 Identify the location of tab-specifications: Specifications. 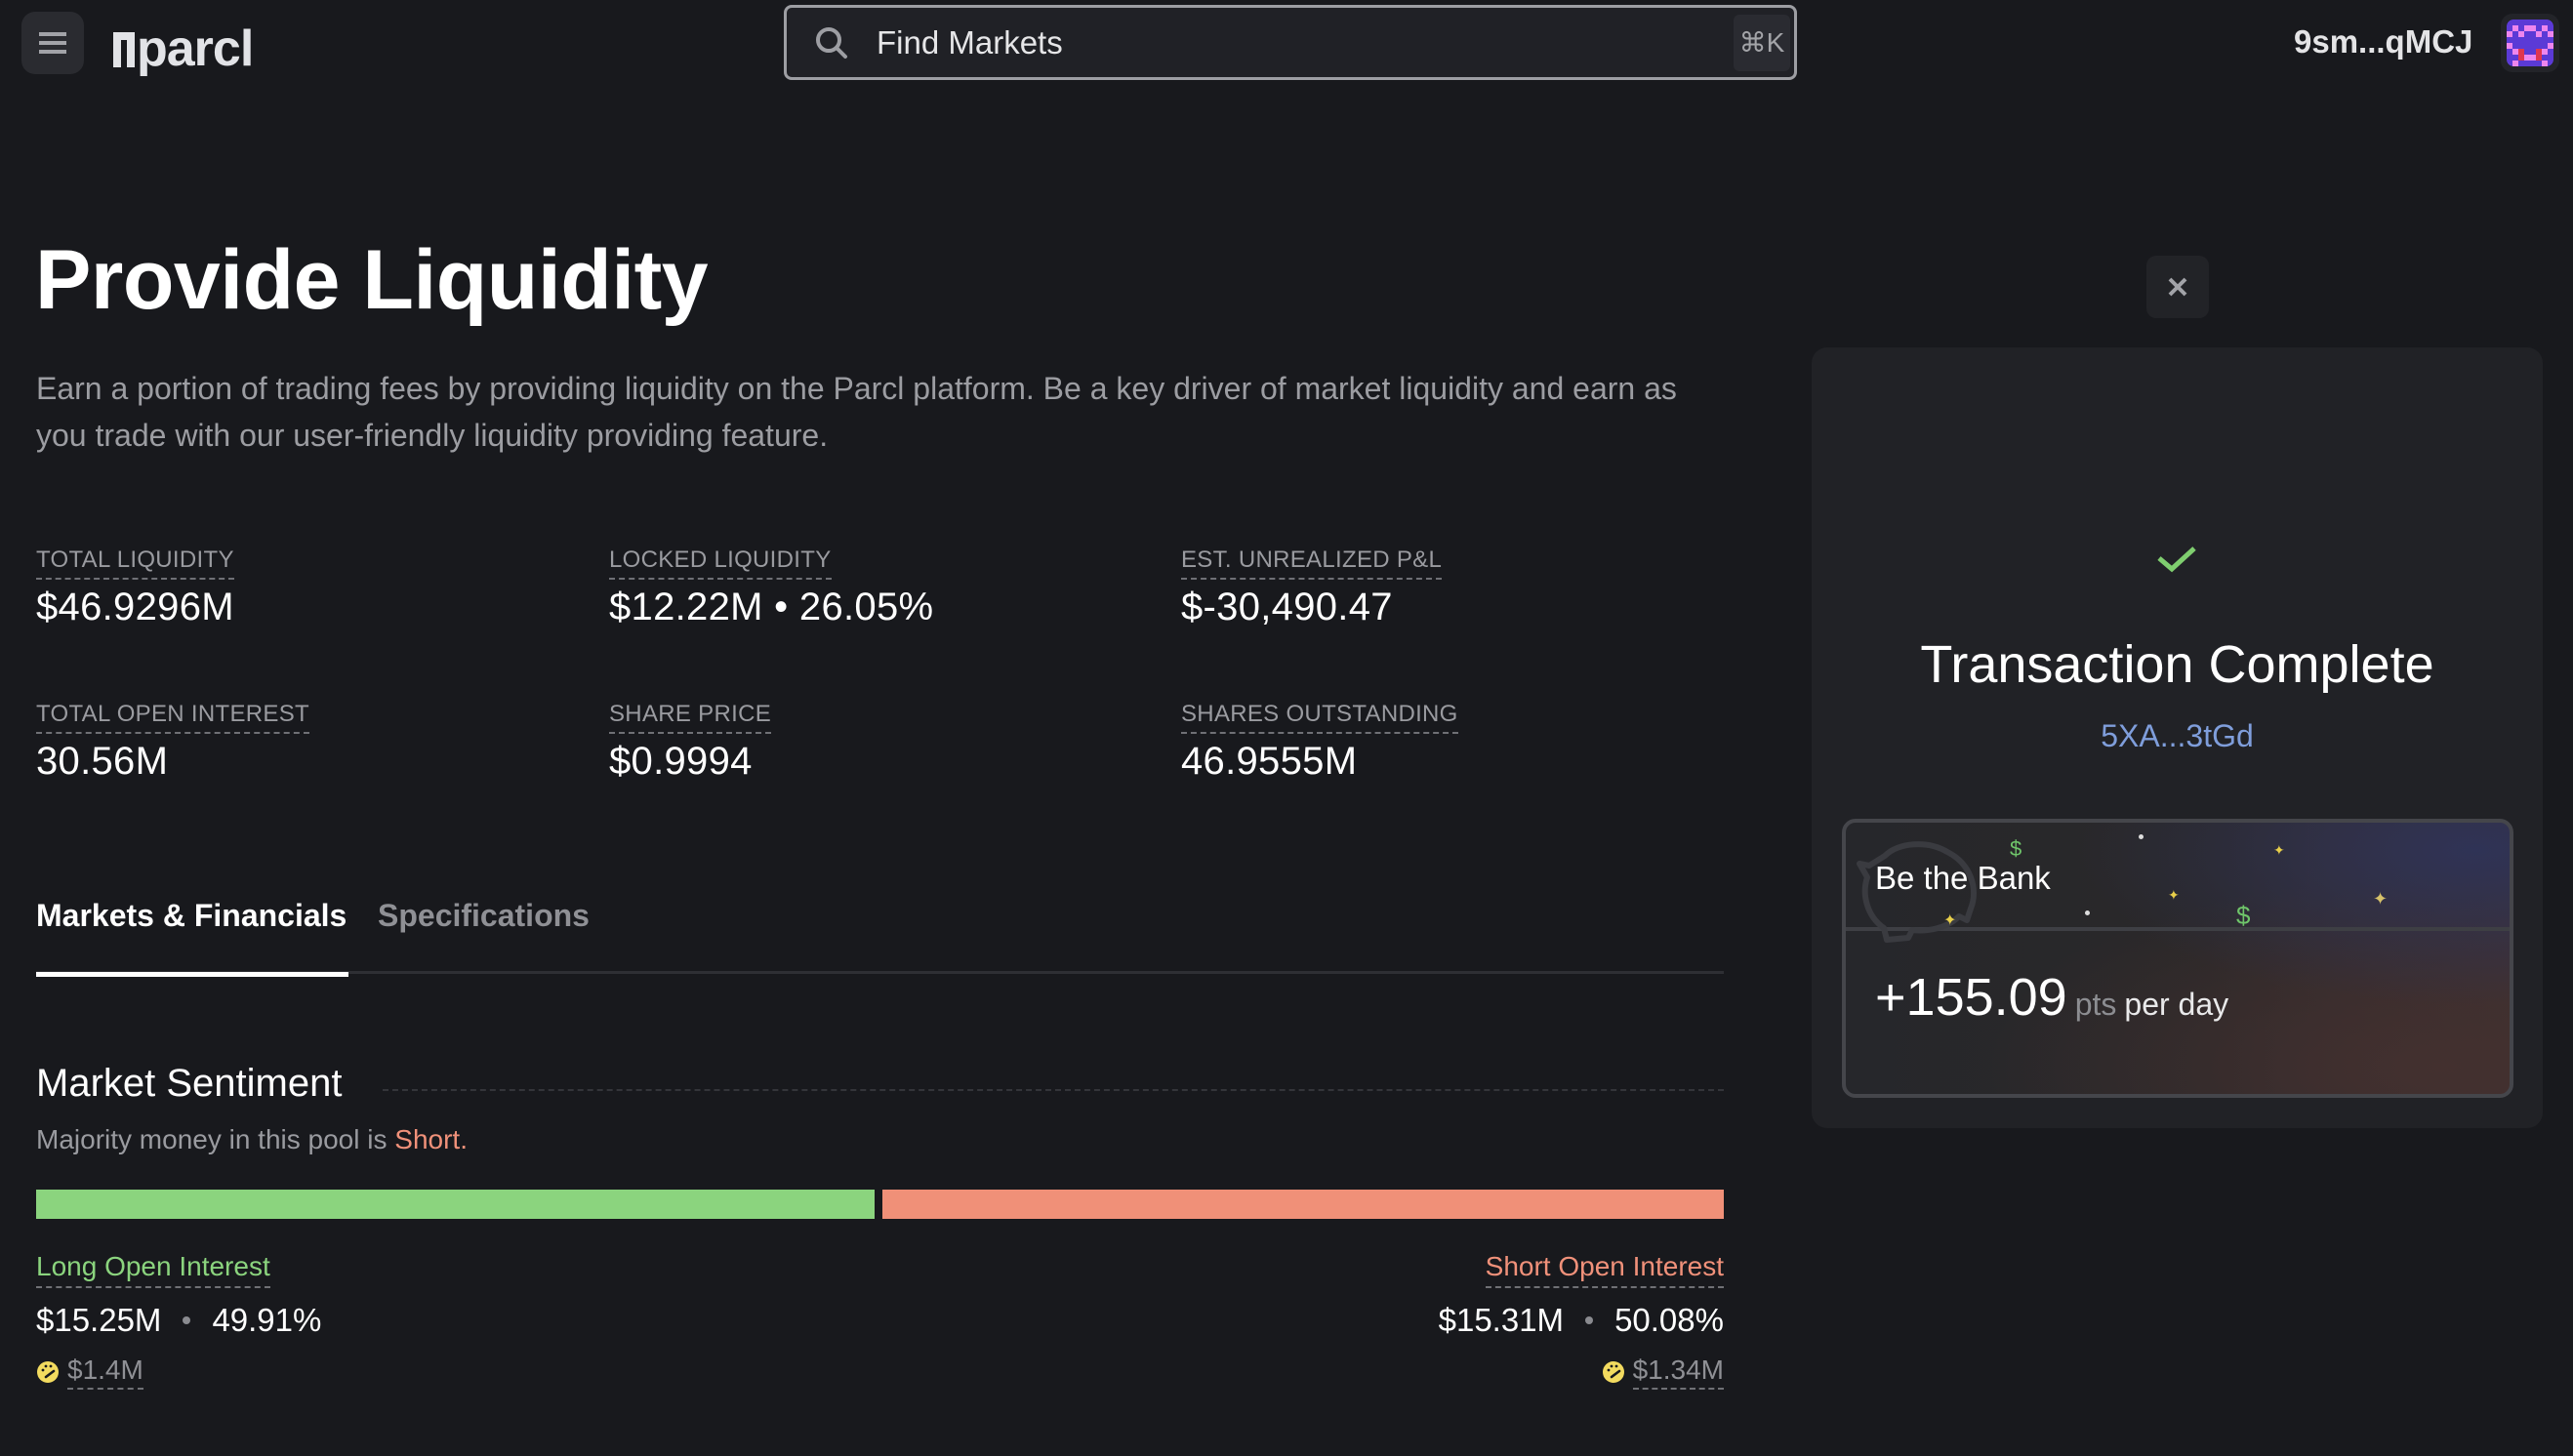
(484, 928).